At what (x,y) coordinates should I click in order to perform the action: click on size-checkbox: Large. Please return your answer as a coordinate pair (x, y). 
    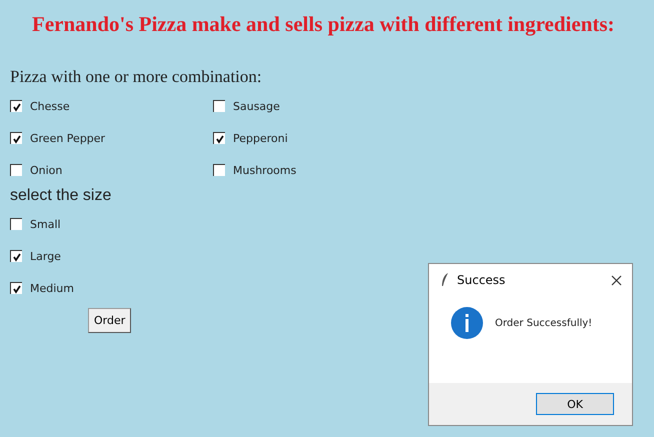
    Looking at the image, I should click on (35, 256).